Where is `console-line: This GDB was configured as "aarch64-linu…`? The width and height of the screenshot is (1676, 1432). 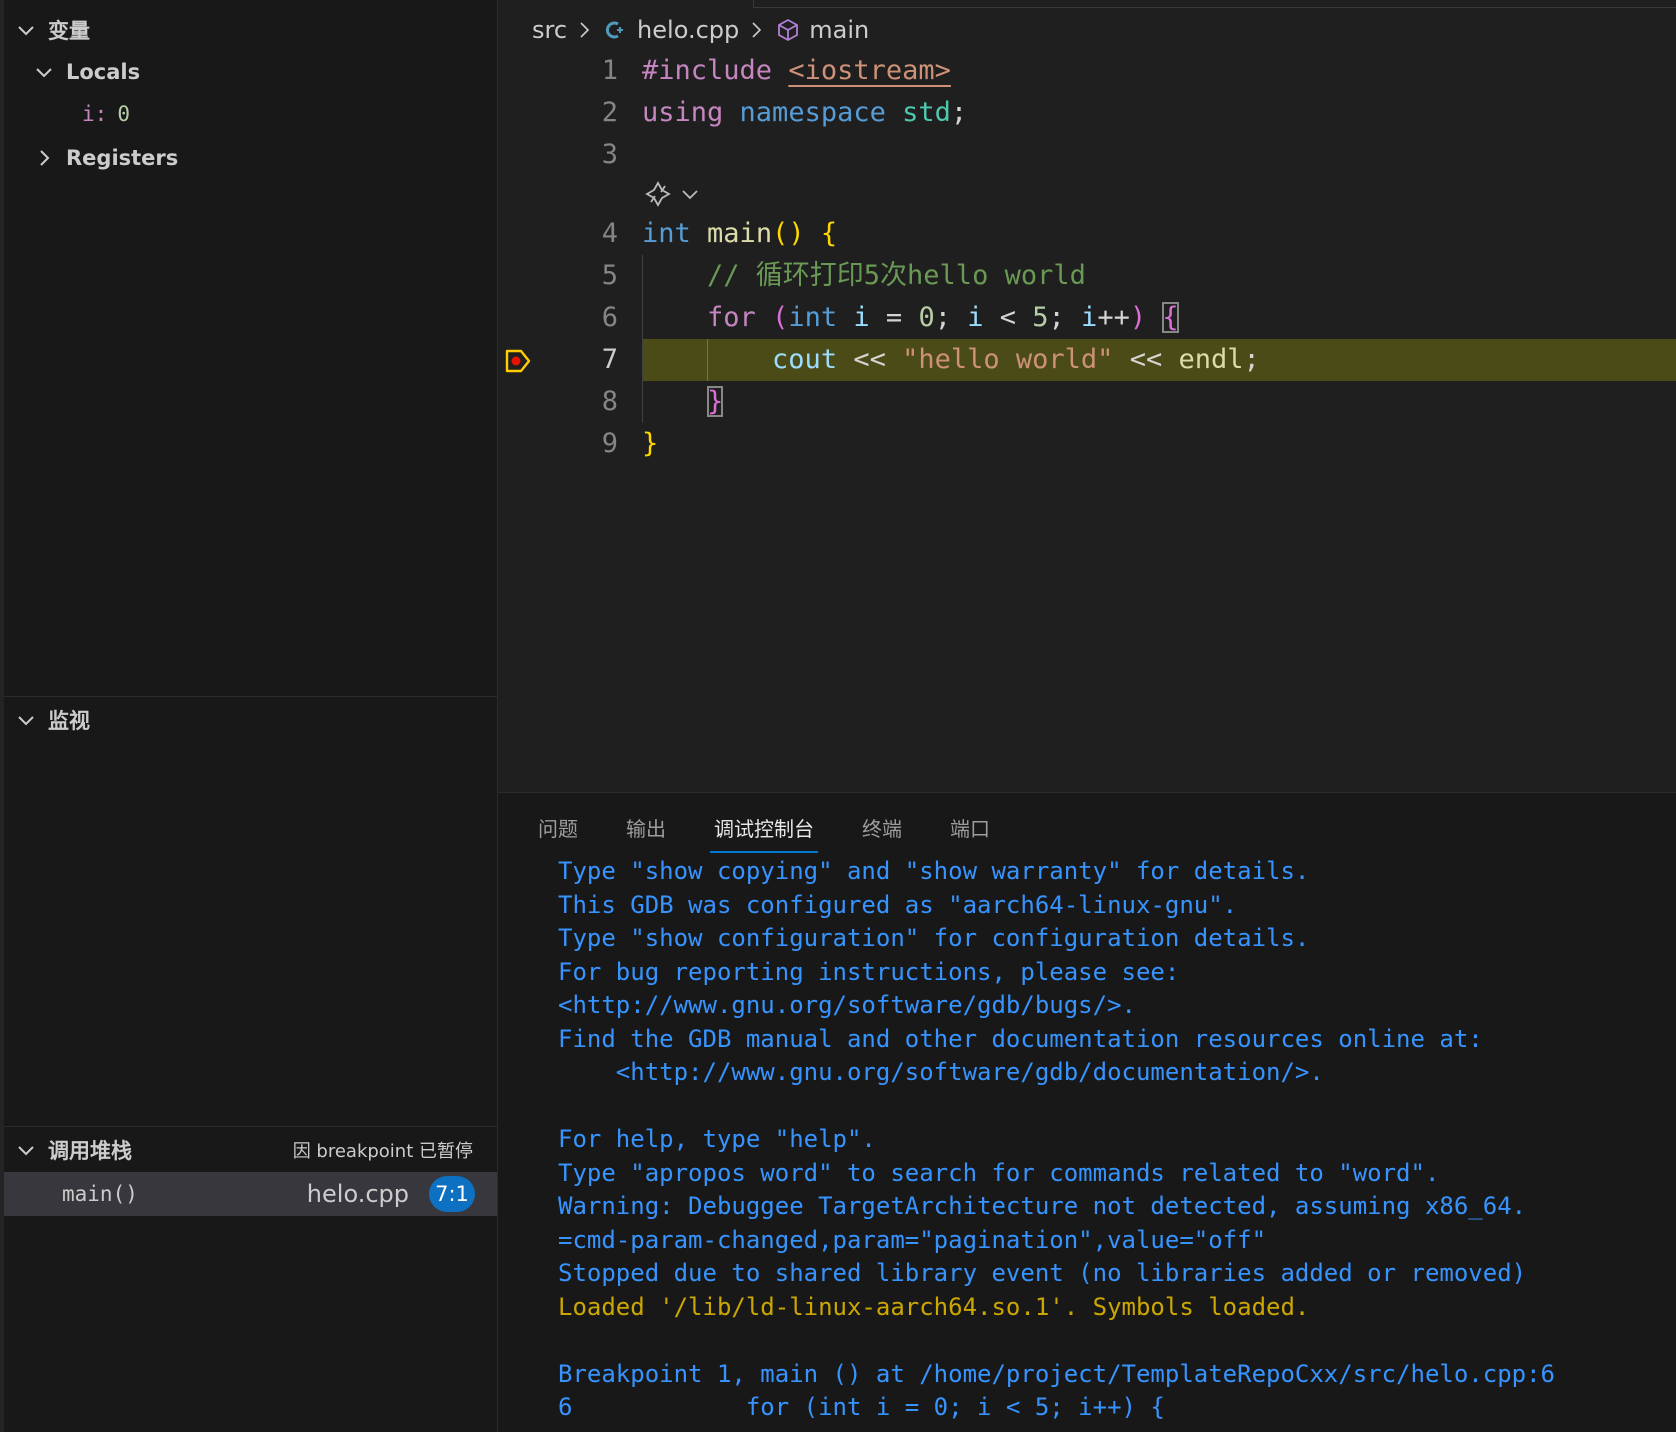
console-line: This GDB was configured as "aarch64-linu… is located at coordinates (898, 904).